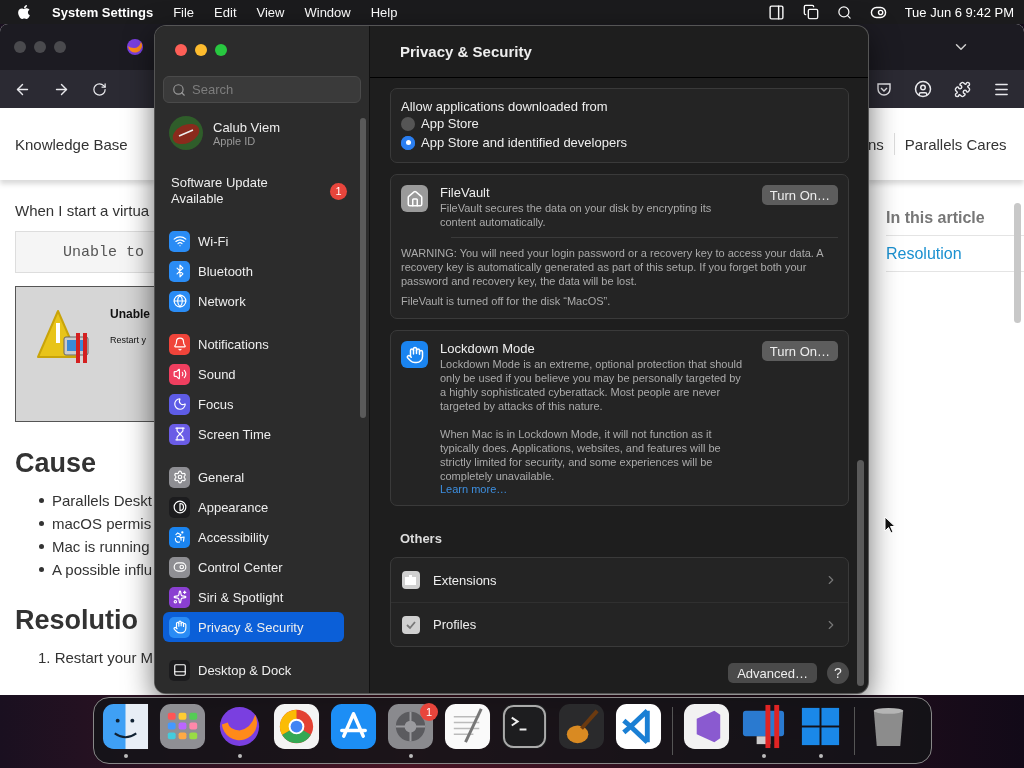  What do you see at coordinates (776, 12) in the screenshot?
I see `sidebar-icon` at bounding box center [776, 12].